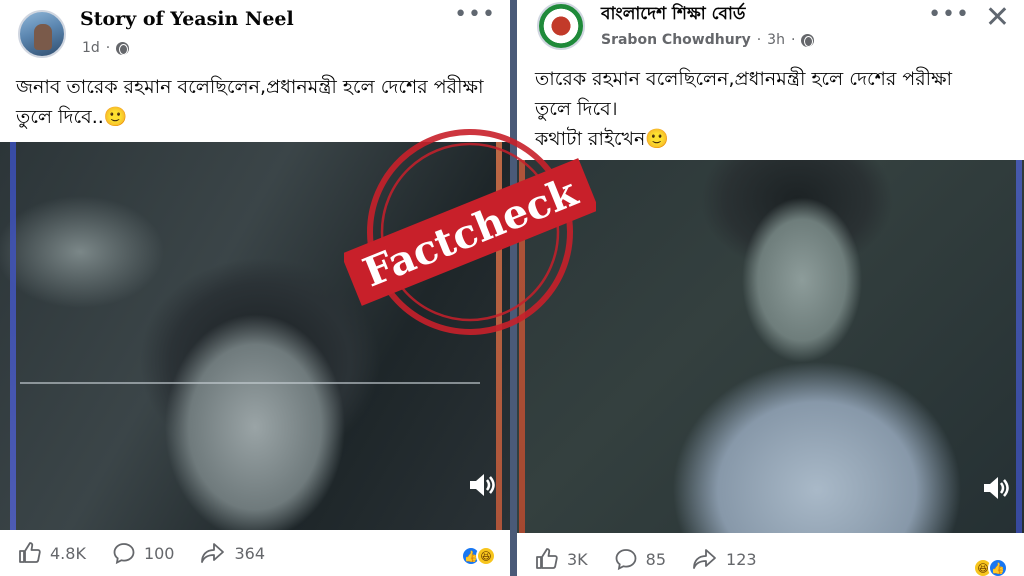 This screenshot has width=1024, height=576. Describe the element at coordinates (673, 15) in the screenshot. I see `page-name: বাংলাদেশ শিক্ষা বোর্ড` at that location.